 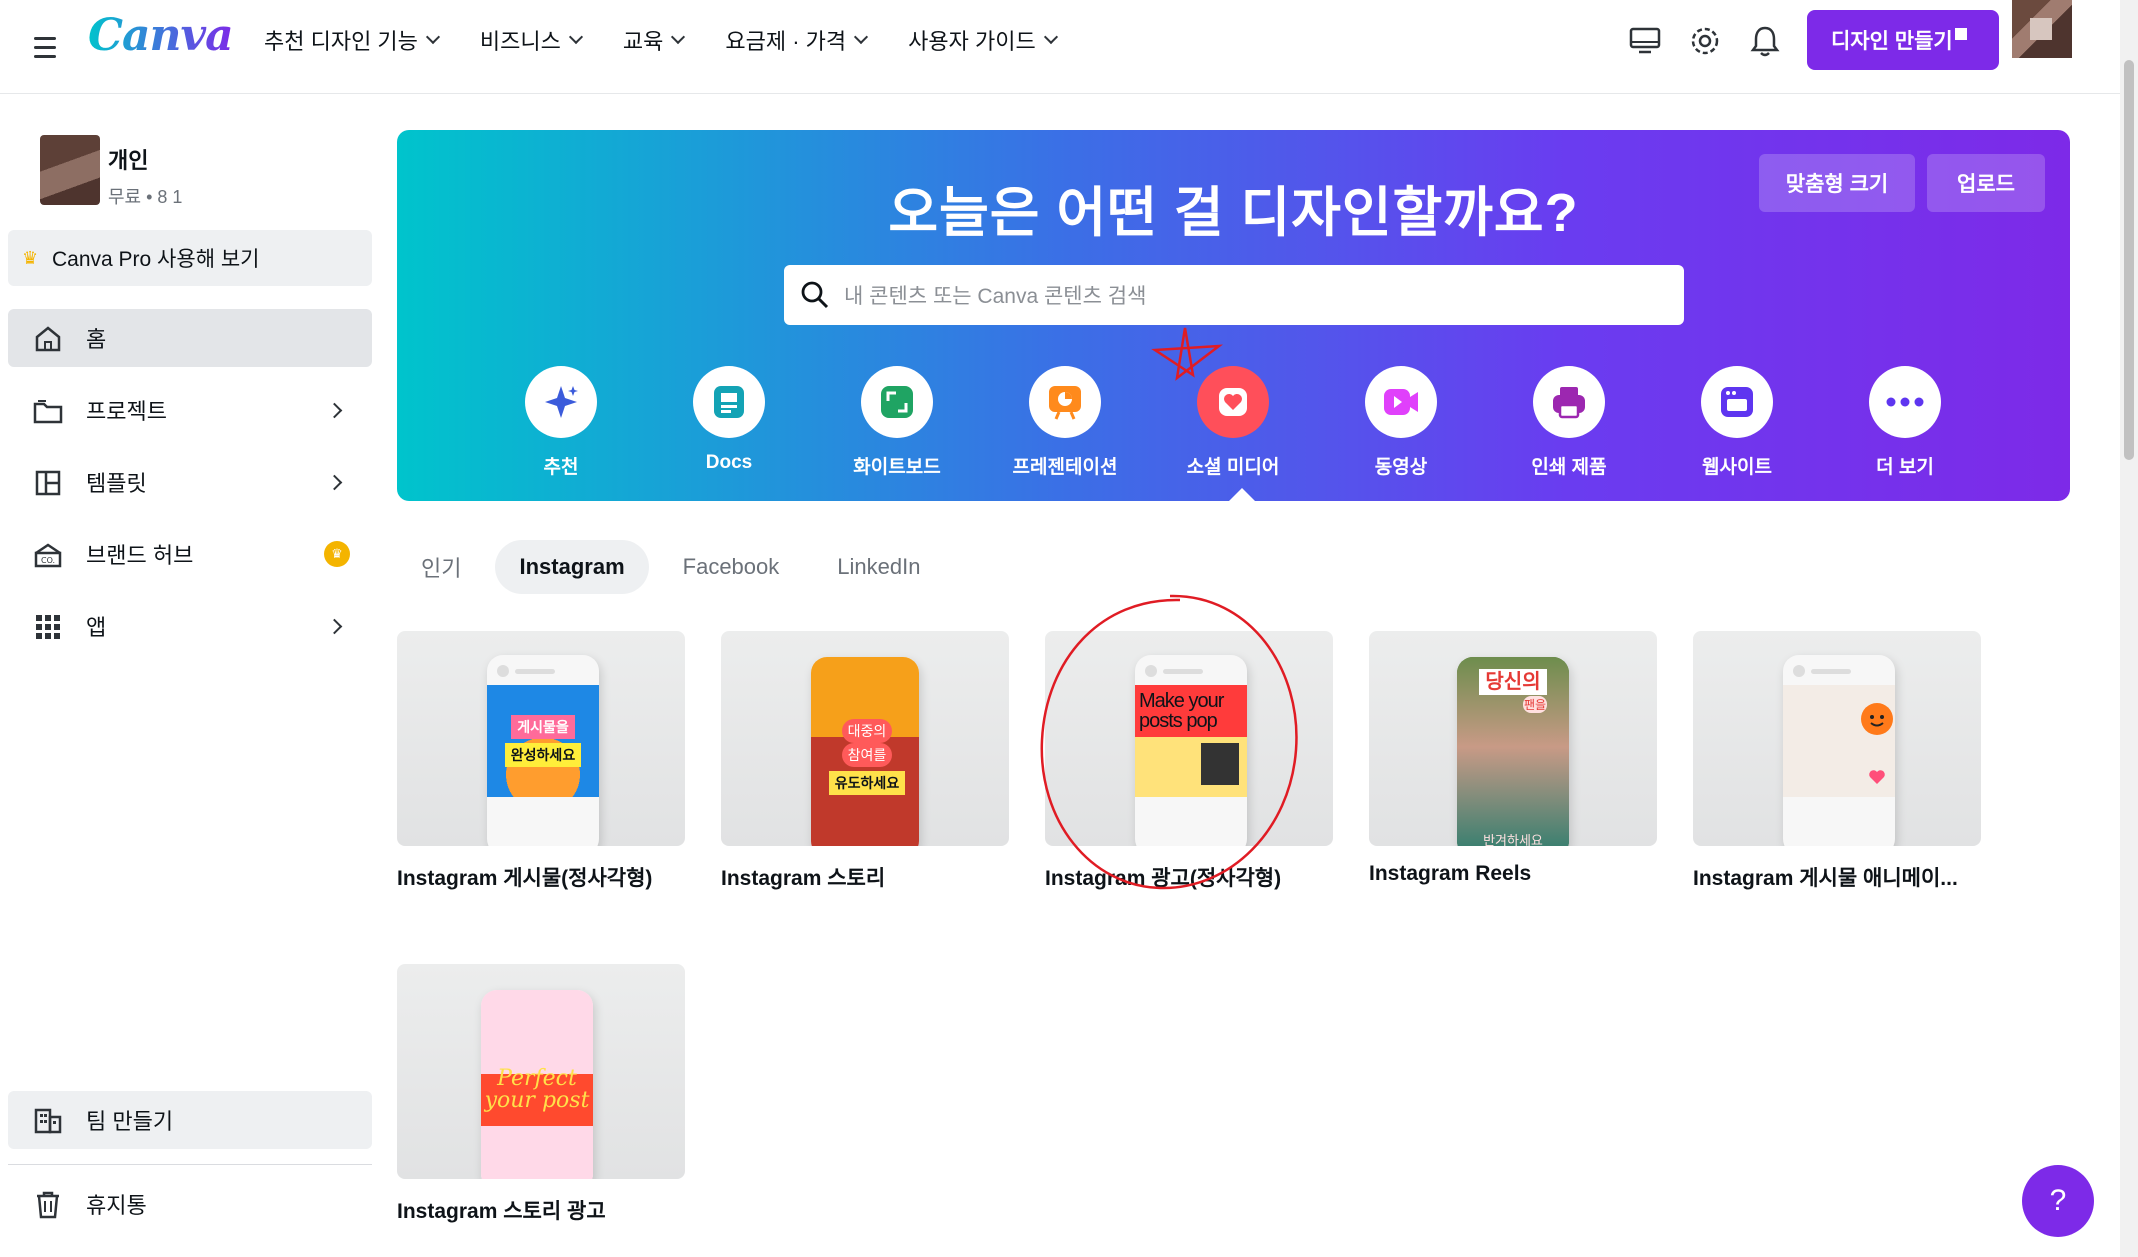 What do you see at coordinates (190, 482) in the screenshot?
I see `sidebar-item-templates: 템플릿` at bounding box center [190, 482].